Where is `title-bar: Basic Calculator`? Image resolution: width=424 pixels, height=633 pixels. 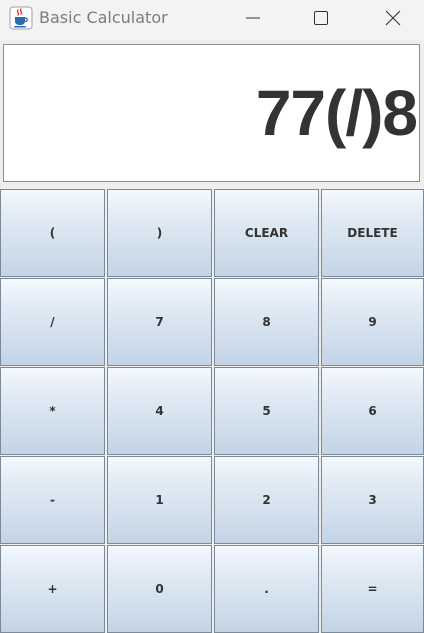
title-bar: Basic Calculator is located at coordinates (212, 20).